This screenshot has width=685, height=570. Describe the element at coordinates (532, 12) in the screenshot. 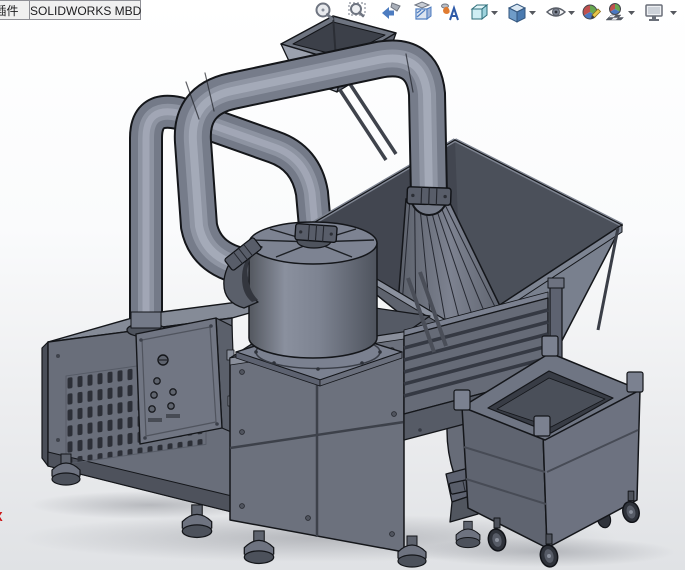

I see `display-style-dropdown` at that location.